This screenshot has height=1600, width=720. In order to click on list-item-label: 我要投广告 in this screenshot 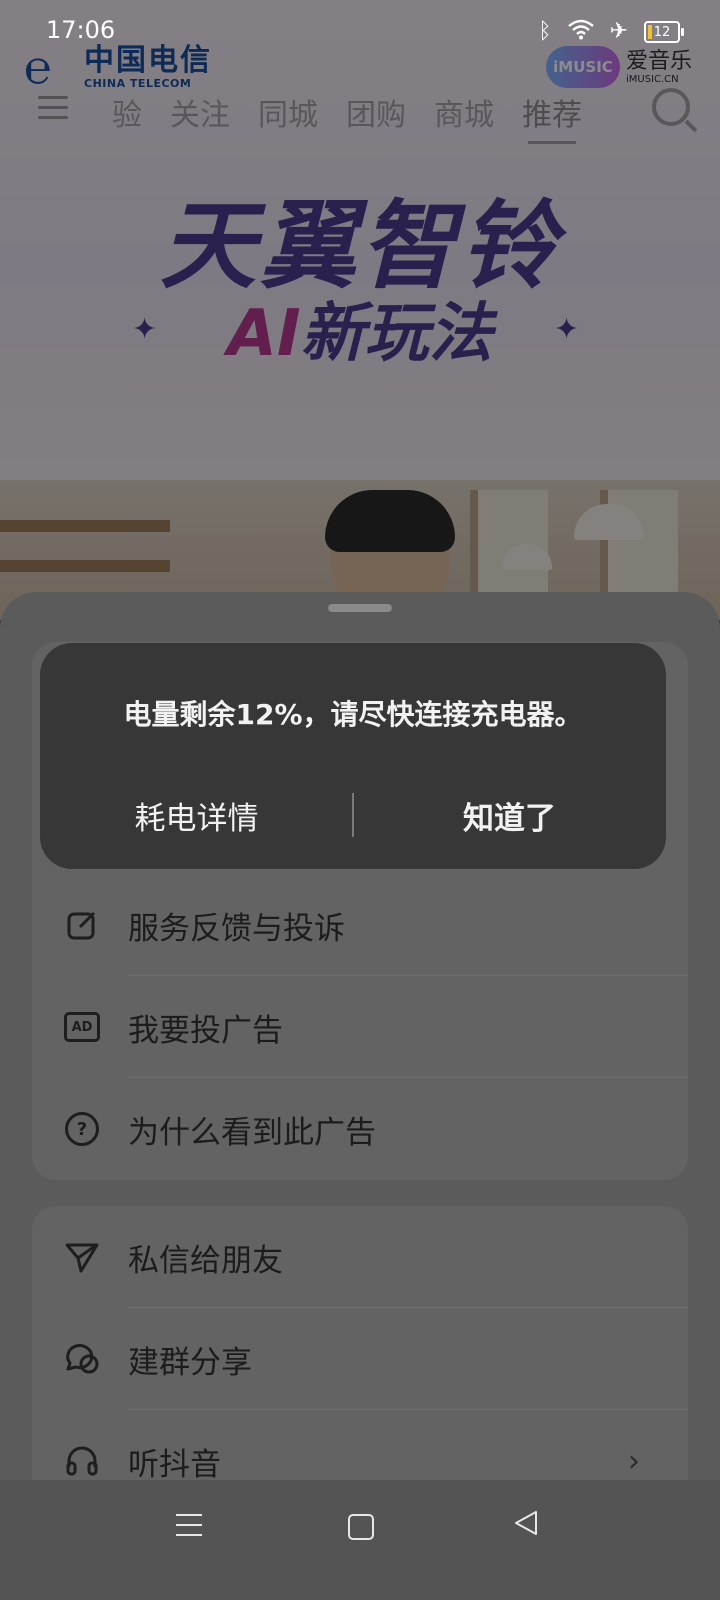, I will do `click(205, 1030)`.